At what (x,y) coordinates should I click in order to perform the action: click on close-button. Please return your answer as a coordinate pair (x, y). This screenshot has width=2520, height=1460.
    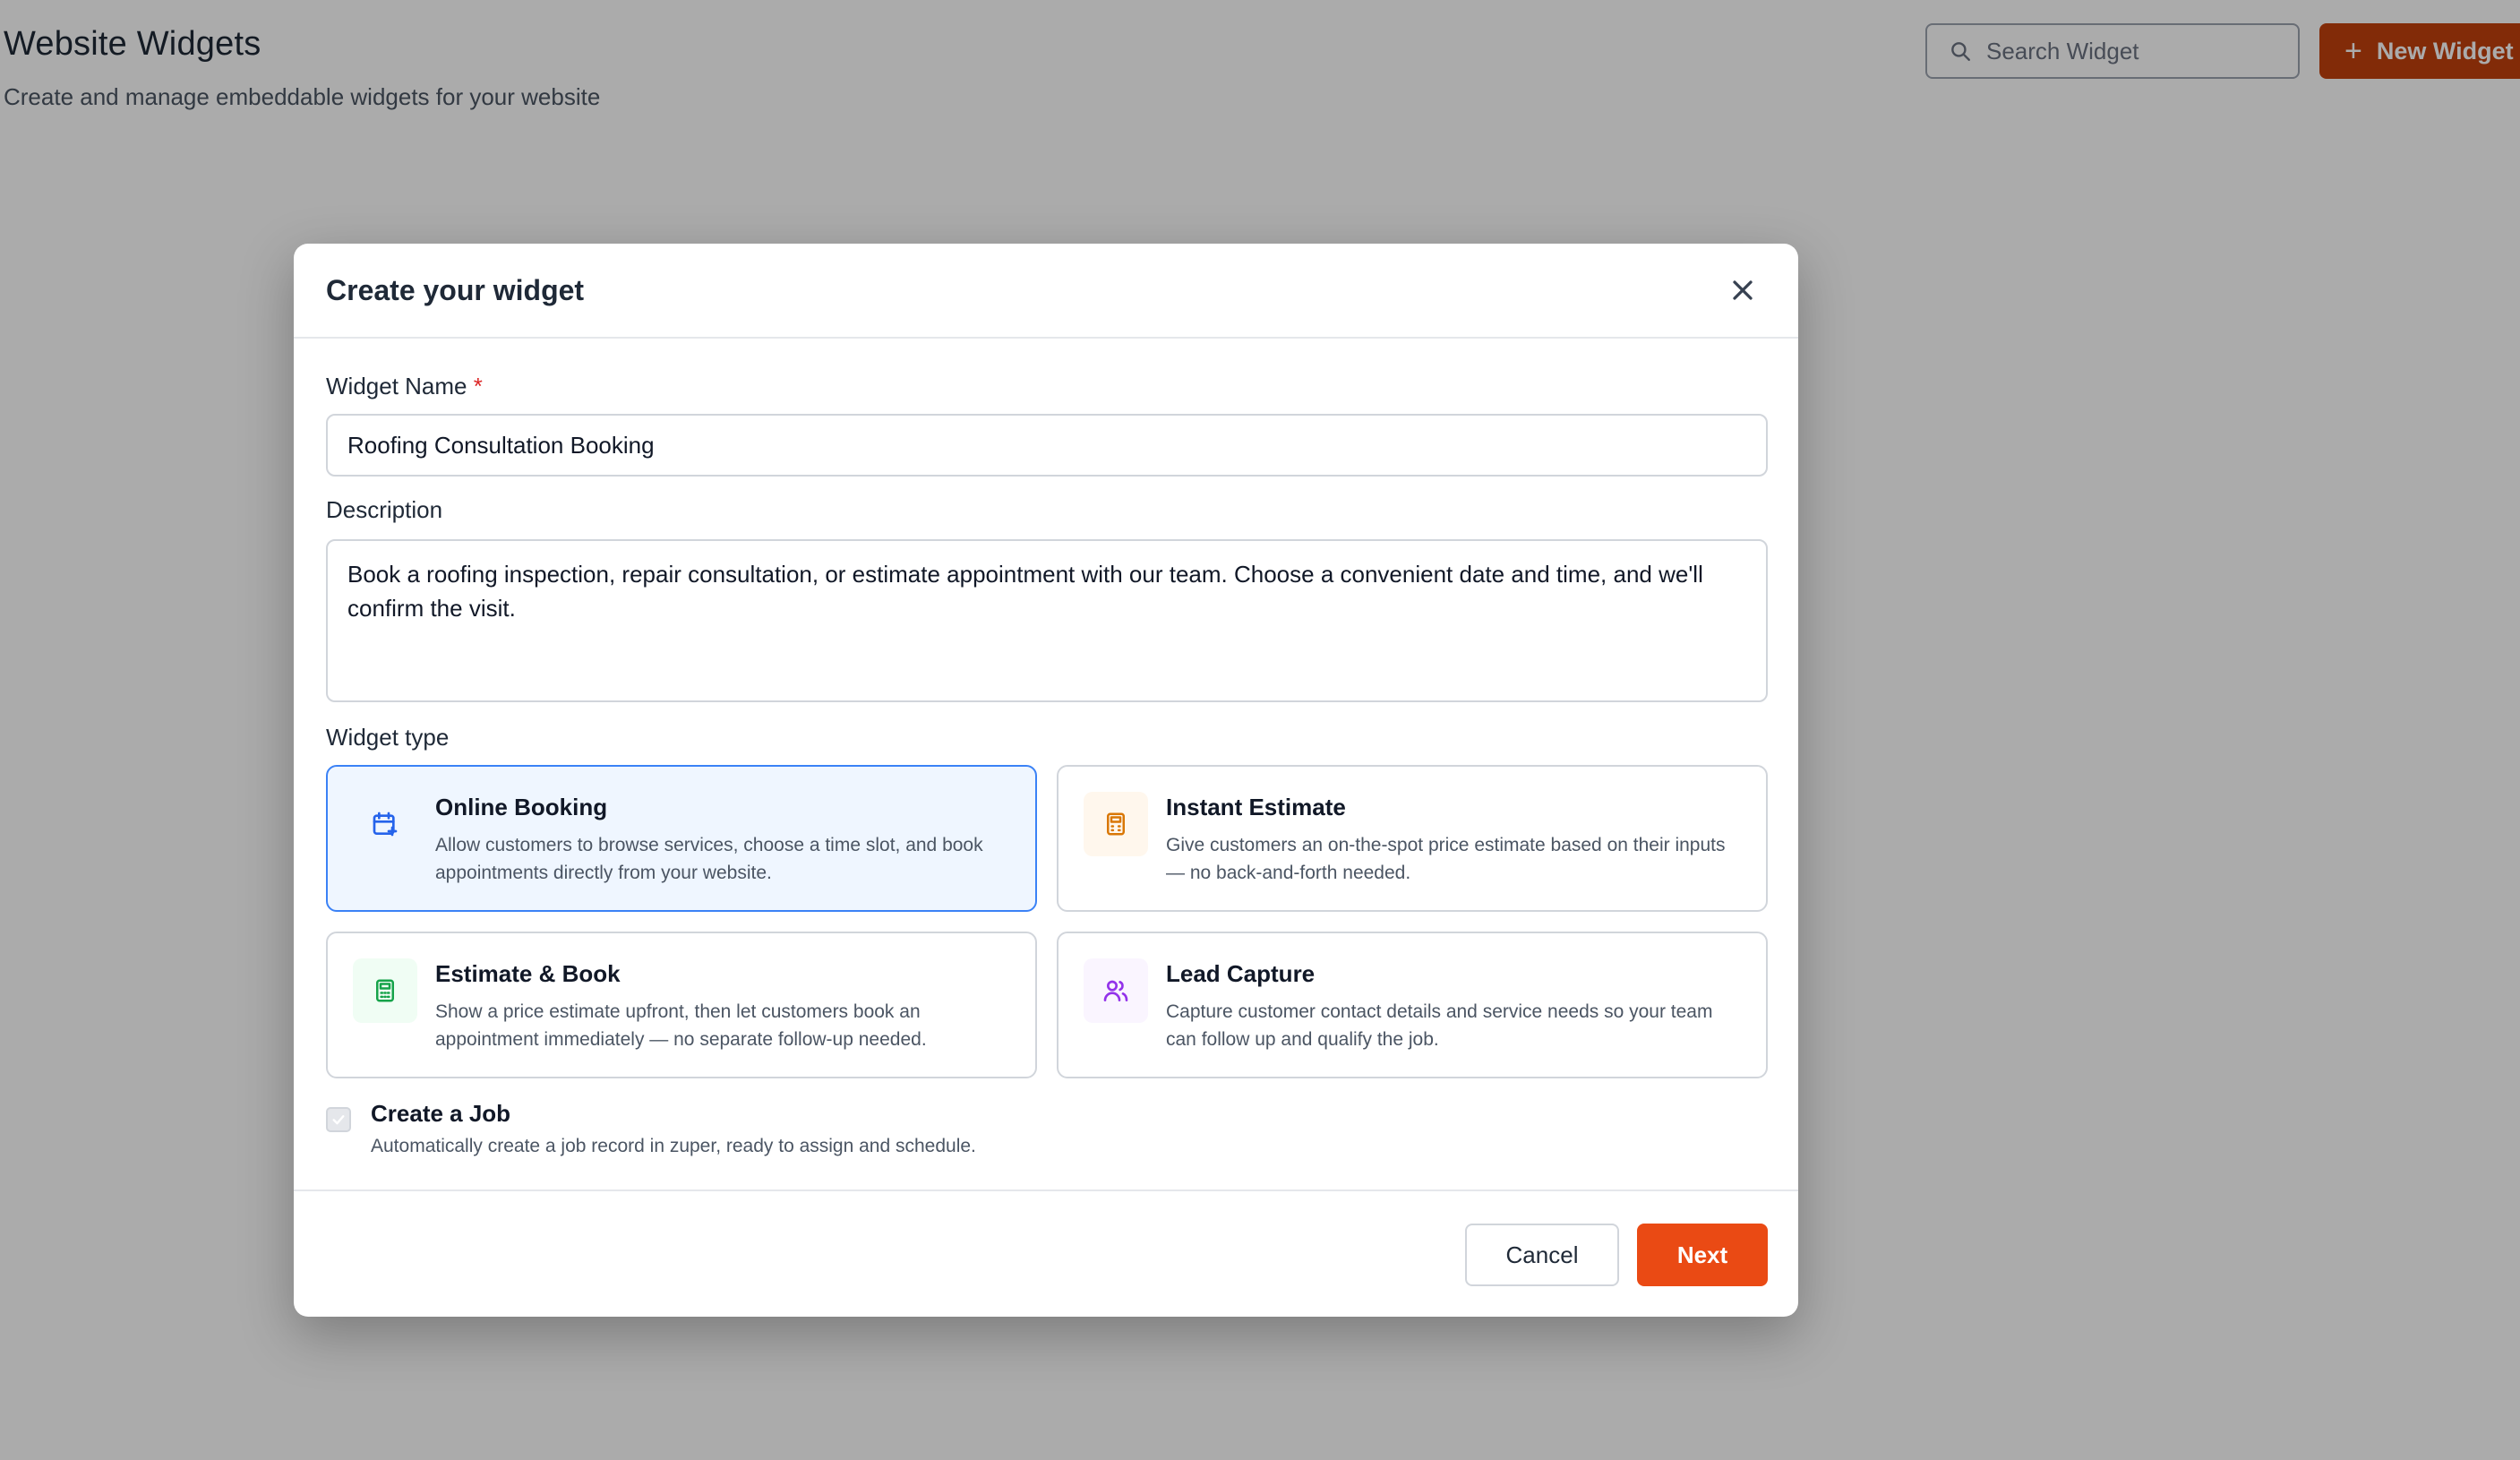
    Looking at the image, I should click on (1743, 290).